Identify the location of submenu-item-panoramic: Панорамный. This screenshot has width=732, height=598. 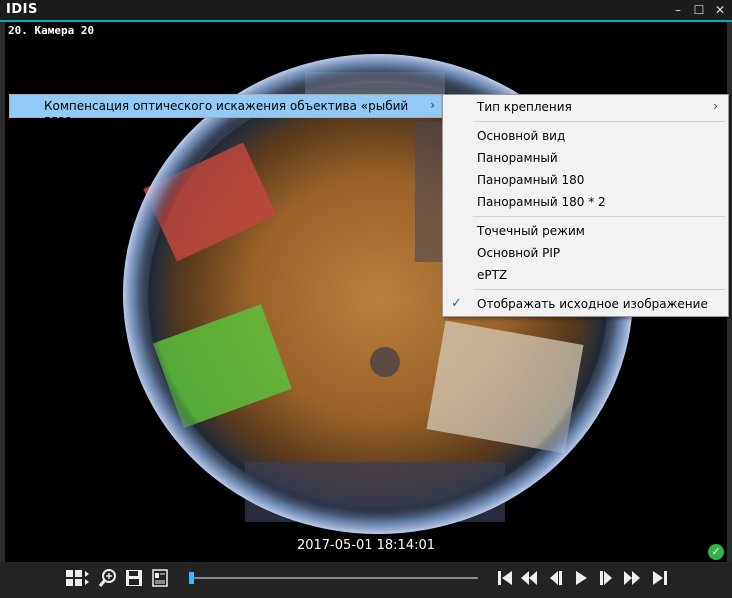
(585, 158).